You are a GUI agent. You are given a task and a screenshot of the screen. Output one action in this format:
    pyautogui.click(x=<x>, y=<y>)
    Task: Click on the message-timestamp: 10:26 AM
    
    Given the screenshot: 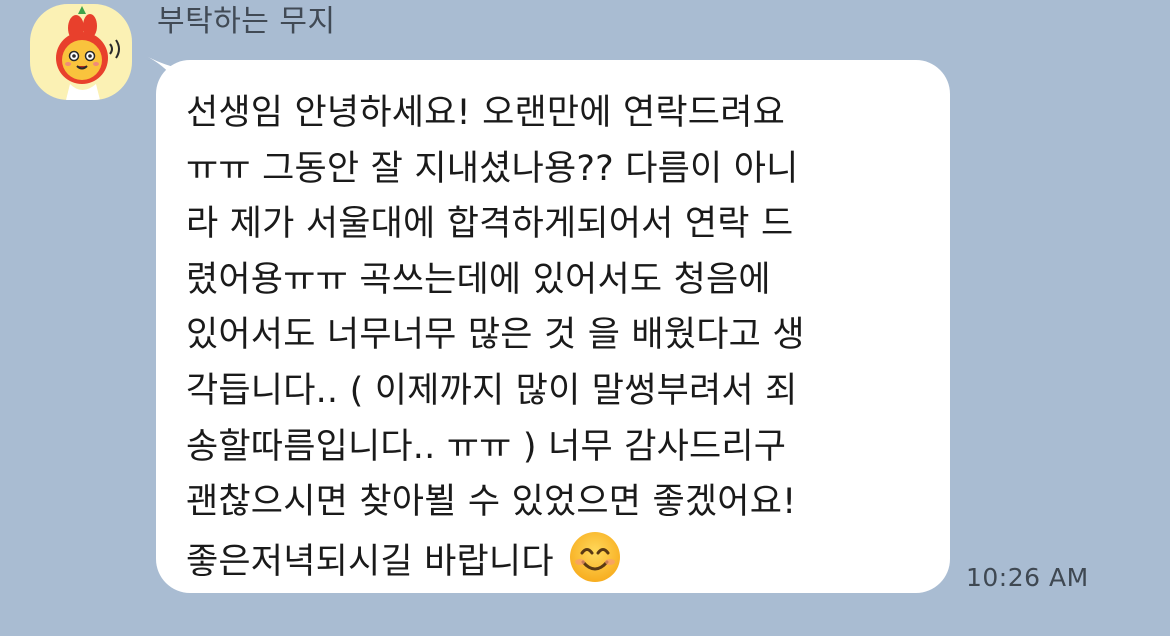 What is the action you would take?
    pyautogui.click(x=1027, y=577)
    